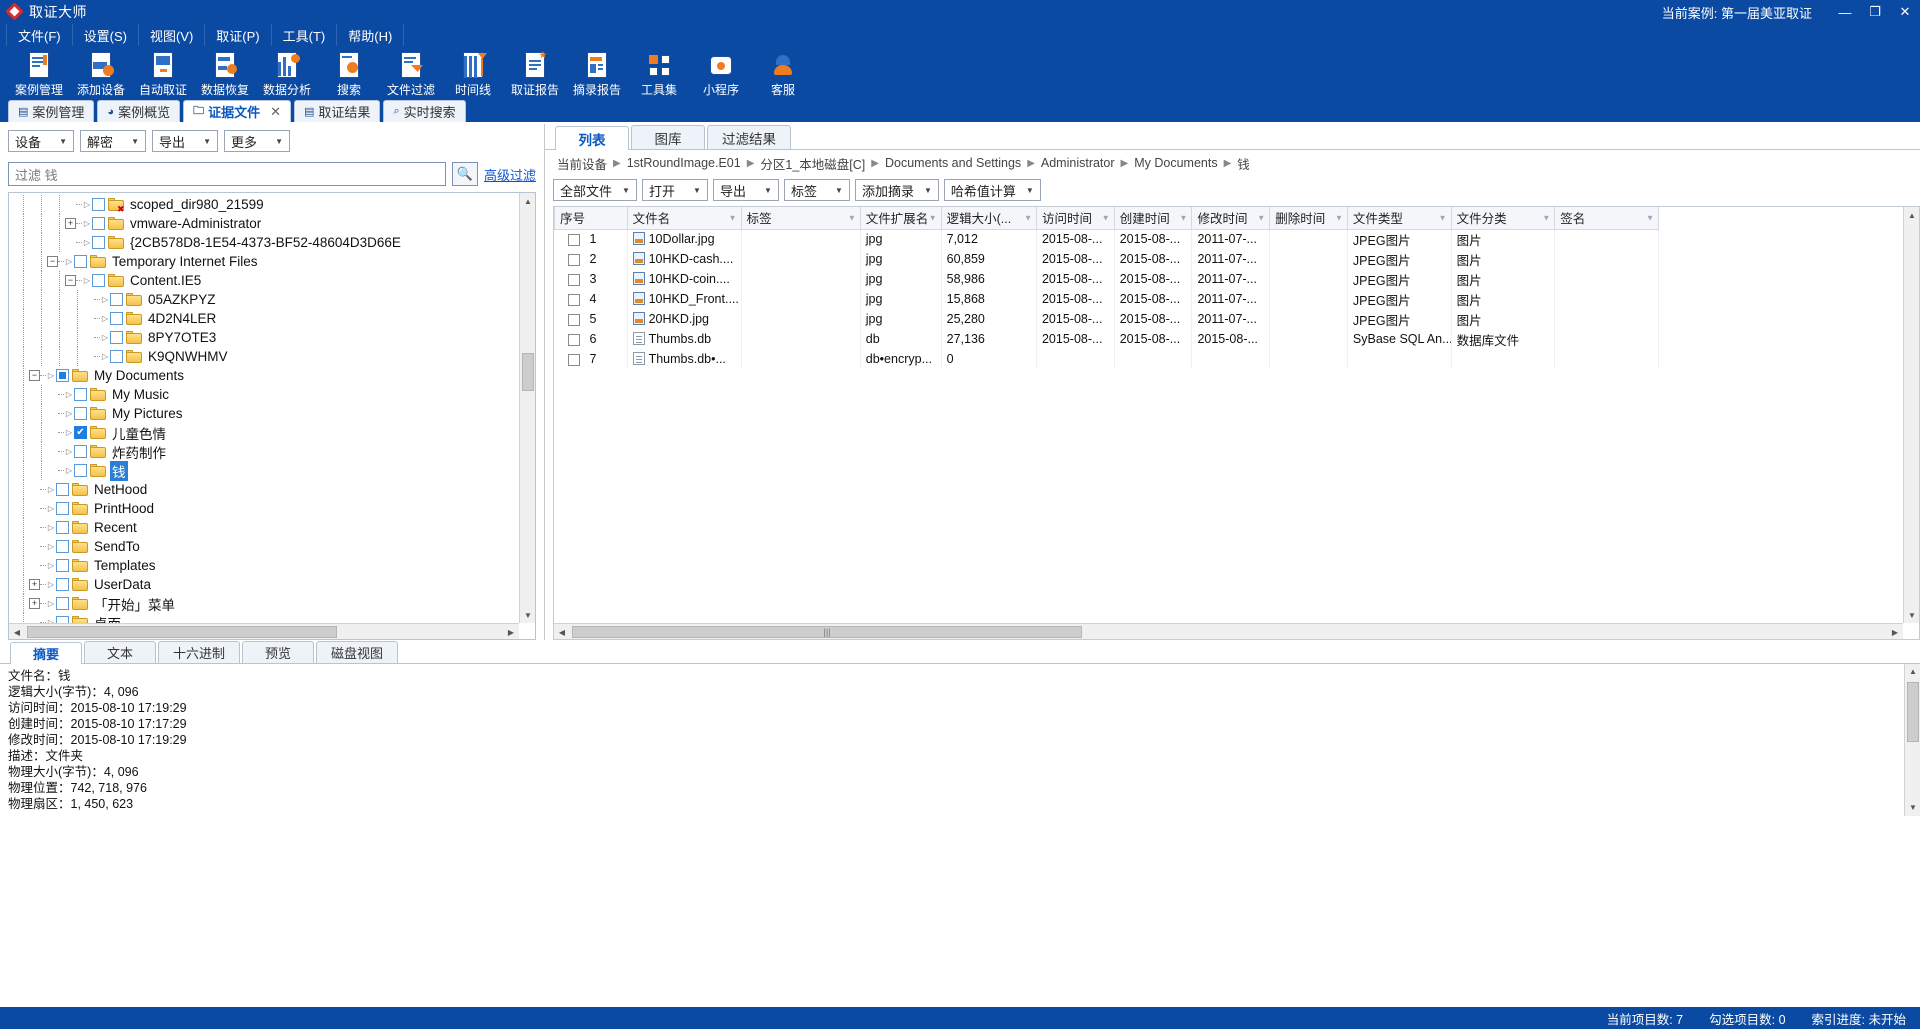 The height and width of the screenshot is (1029, 1920). I want to click on minimize-button: —, so click(1845, 12).